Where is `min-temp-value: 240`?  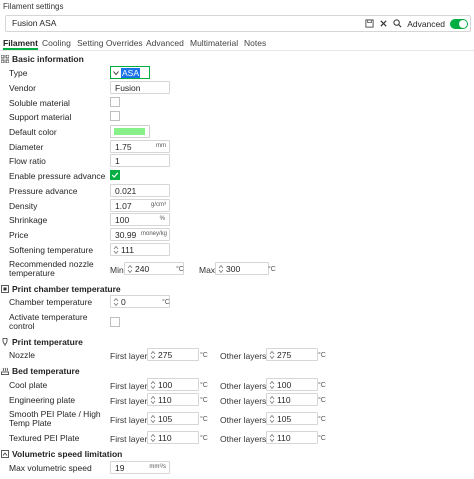
min-temp-value: 240 is located at coordinates (142, 269).